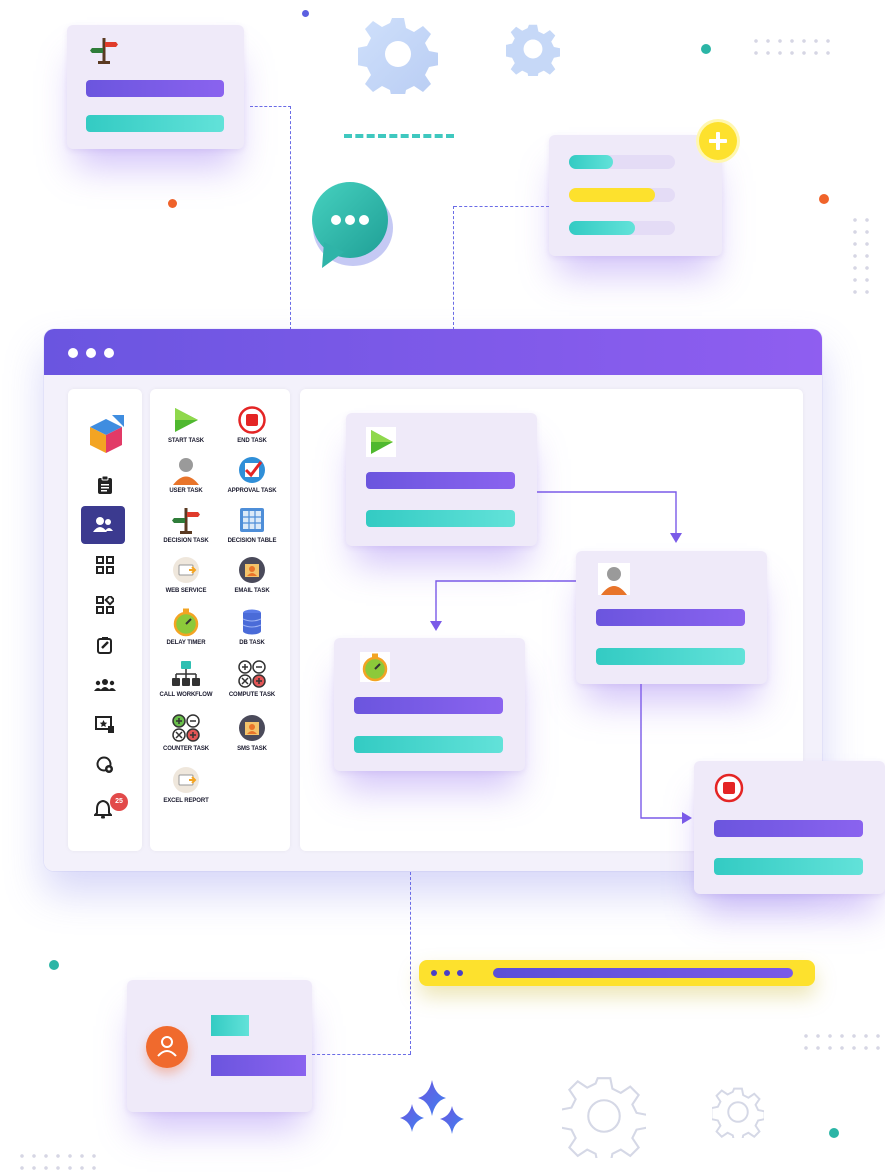 The width and height of the screenshot is (885, 1174). I want to click on workflow-node-delay, so click(429, 704).